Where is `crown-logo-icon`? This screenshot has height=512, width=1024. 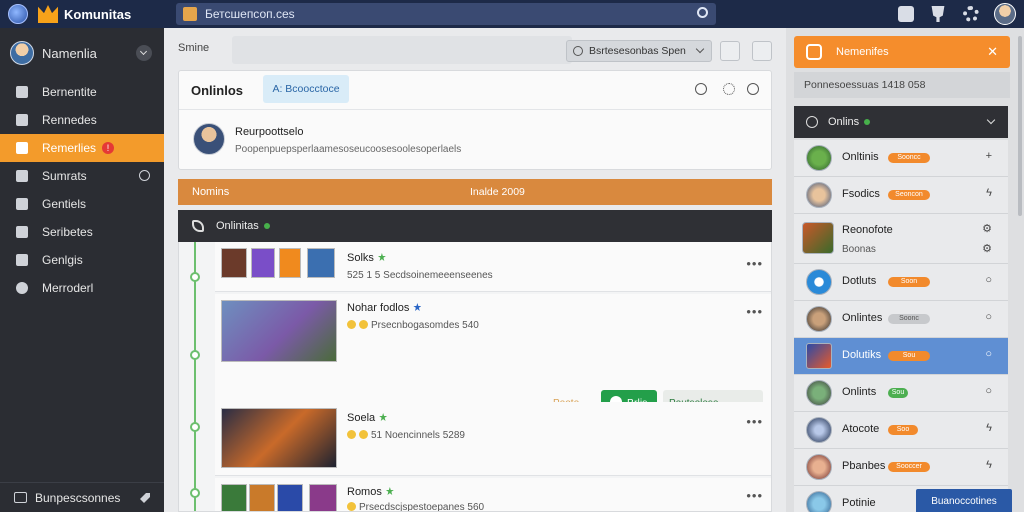
crown-logo-icon is located at coordinates (48, 14).